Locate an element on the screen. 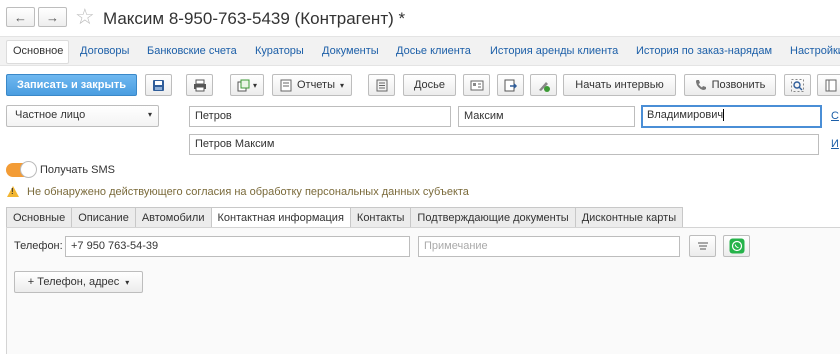 This screenshot has height=354, width=840. favorite-star-icon: ☆ is located at coordinates (85, 17).